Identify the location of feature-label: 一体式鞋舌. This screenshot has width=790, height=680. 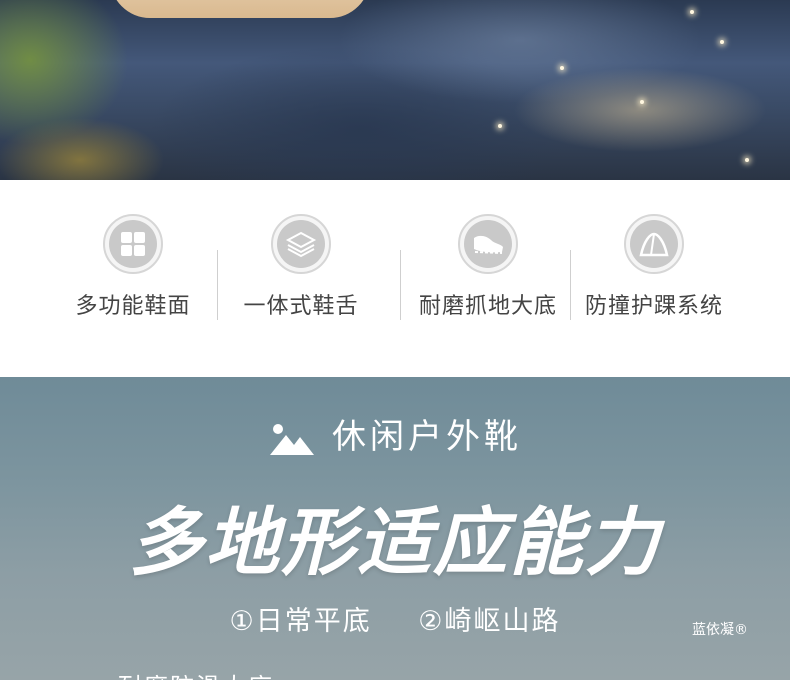
(301, 306).